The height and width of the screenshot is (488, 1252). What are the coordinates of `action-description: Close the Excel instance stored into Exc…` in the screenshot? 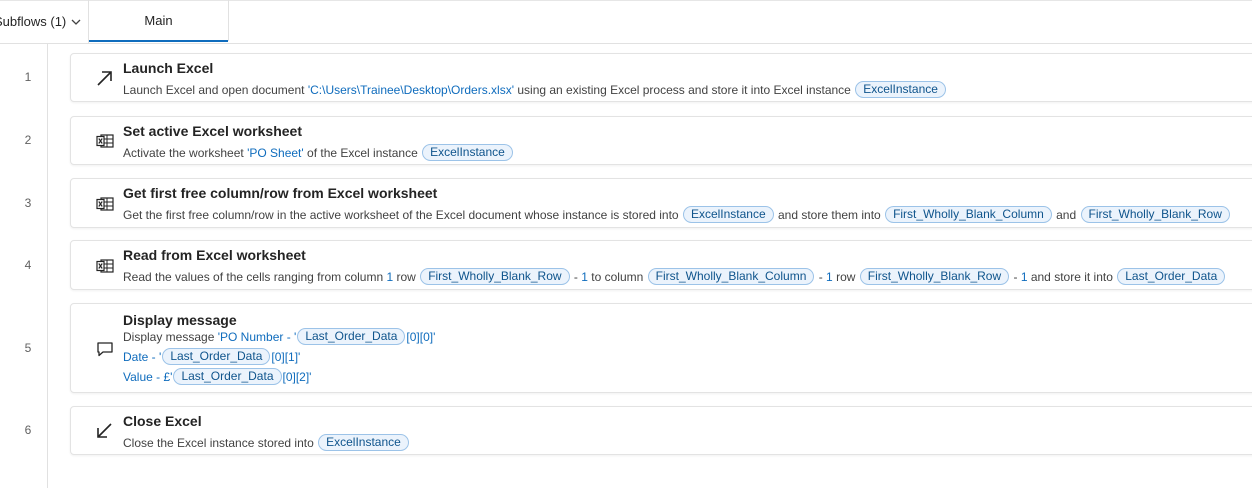 It's located at (266, 443).